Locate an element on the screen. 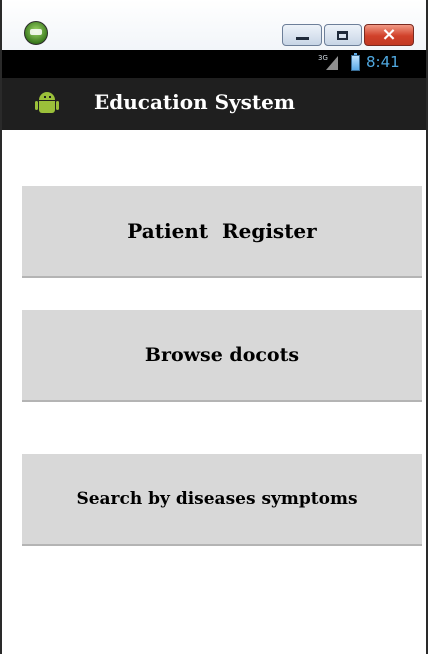 The width and height of the screenshot is (428, 654). patient-register-button: Patient Register is located at coordinates (222, 232).